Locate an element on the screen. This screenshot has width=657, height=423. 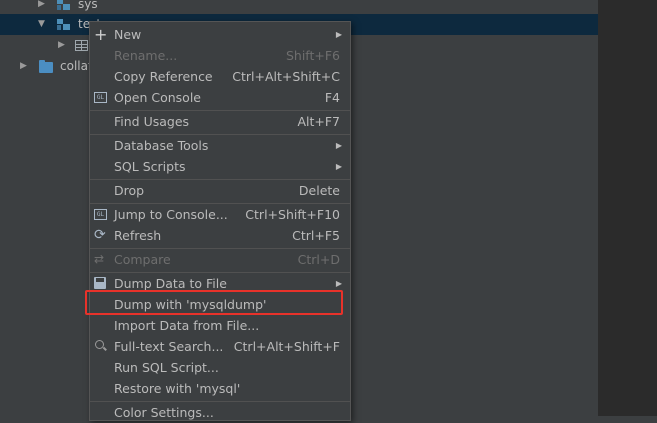
menu-item-label: New is located at coordinates (128, 34).